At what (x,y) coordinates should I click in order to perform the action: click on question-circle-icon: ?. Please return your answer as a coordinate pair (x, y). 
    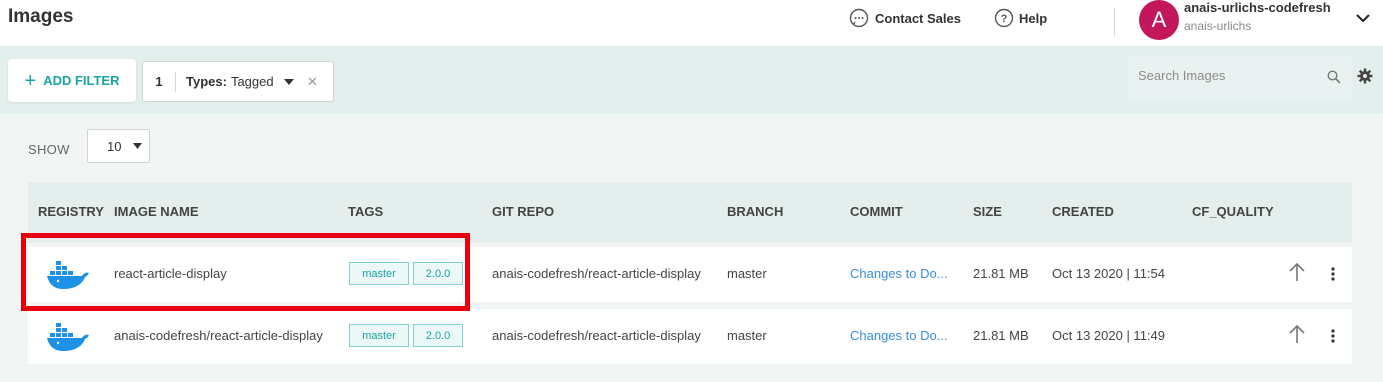
    Looking at the image, I should click on (1004, 18).